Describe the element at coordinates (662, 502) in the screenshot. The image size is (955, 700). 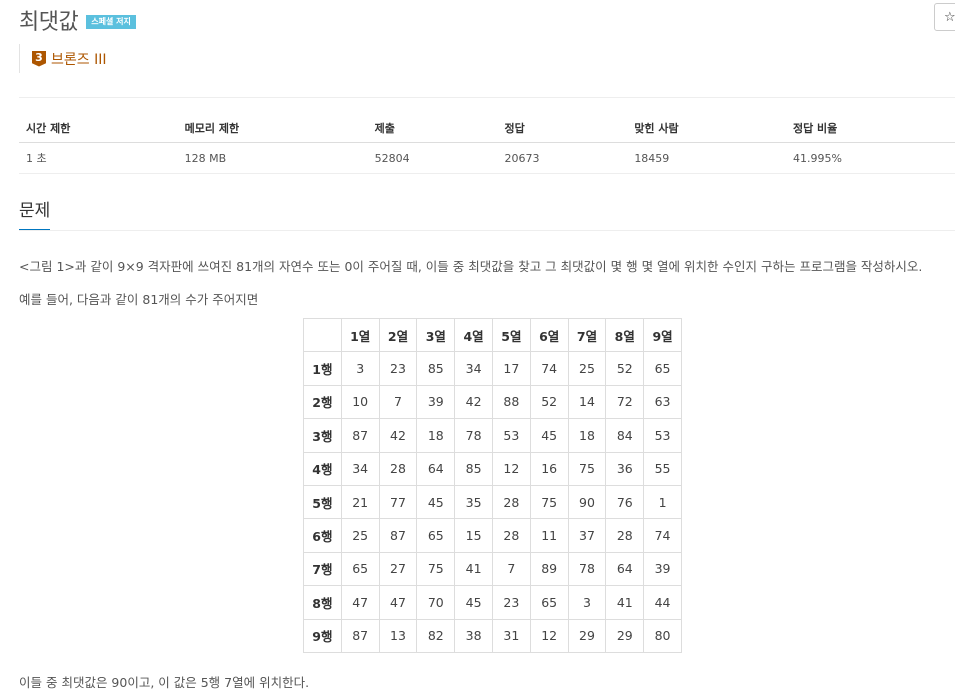
I see `grid-cell: 1` at that location.